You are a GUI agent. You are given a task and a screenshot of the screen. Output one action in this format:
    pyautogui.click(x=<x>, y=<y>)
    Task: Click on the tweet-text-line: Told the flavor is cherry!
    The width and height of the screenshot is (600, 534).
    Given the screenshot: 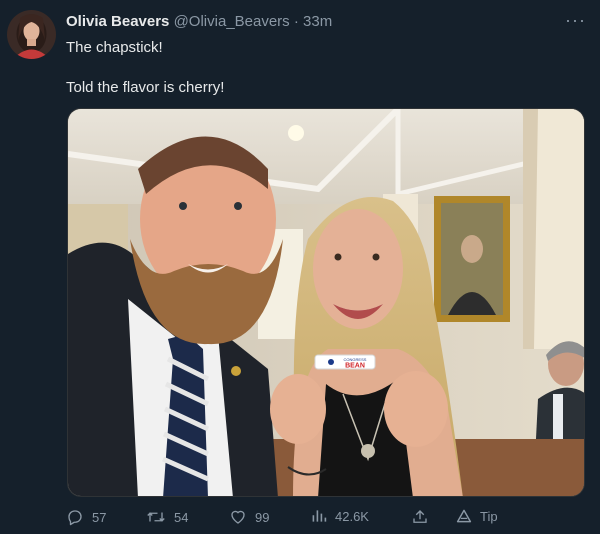 What is the action you would take?
    pyautogui.click(x=145, y=87)
    